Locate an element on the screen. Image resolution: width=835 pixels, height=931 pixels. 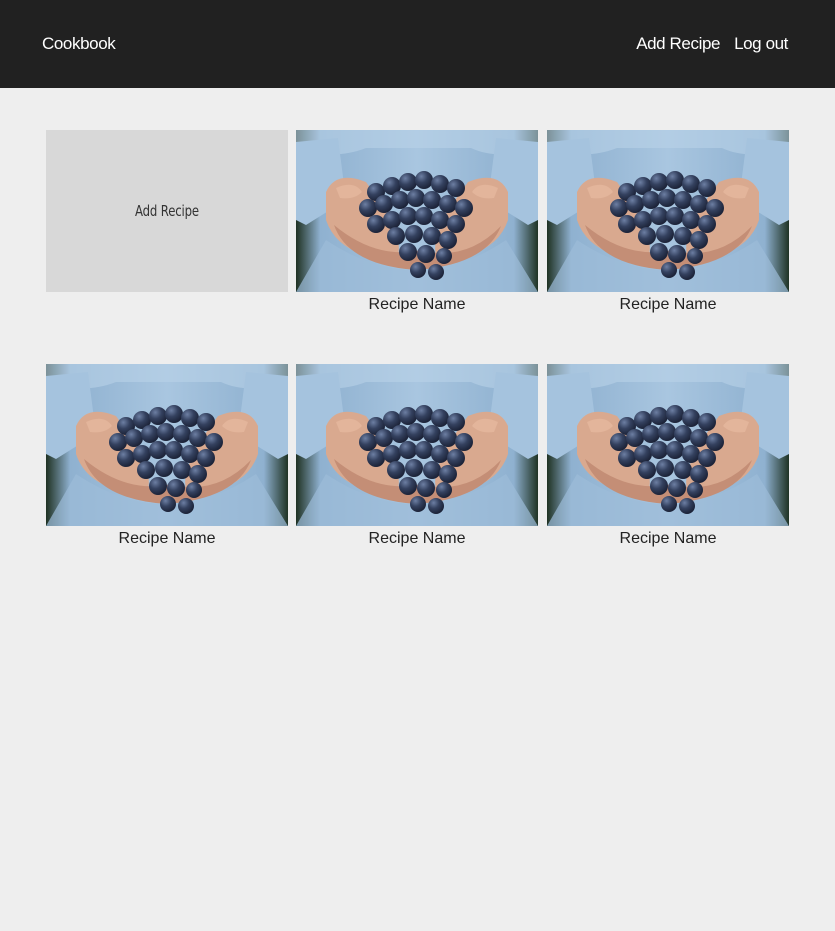
nav-add-recipe-link: Add Recipe is located at coordinates (678, 44).